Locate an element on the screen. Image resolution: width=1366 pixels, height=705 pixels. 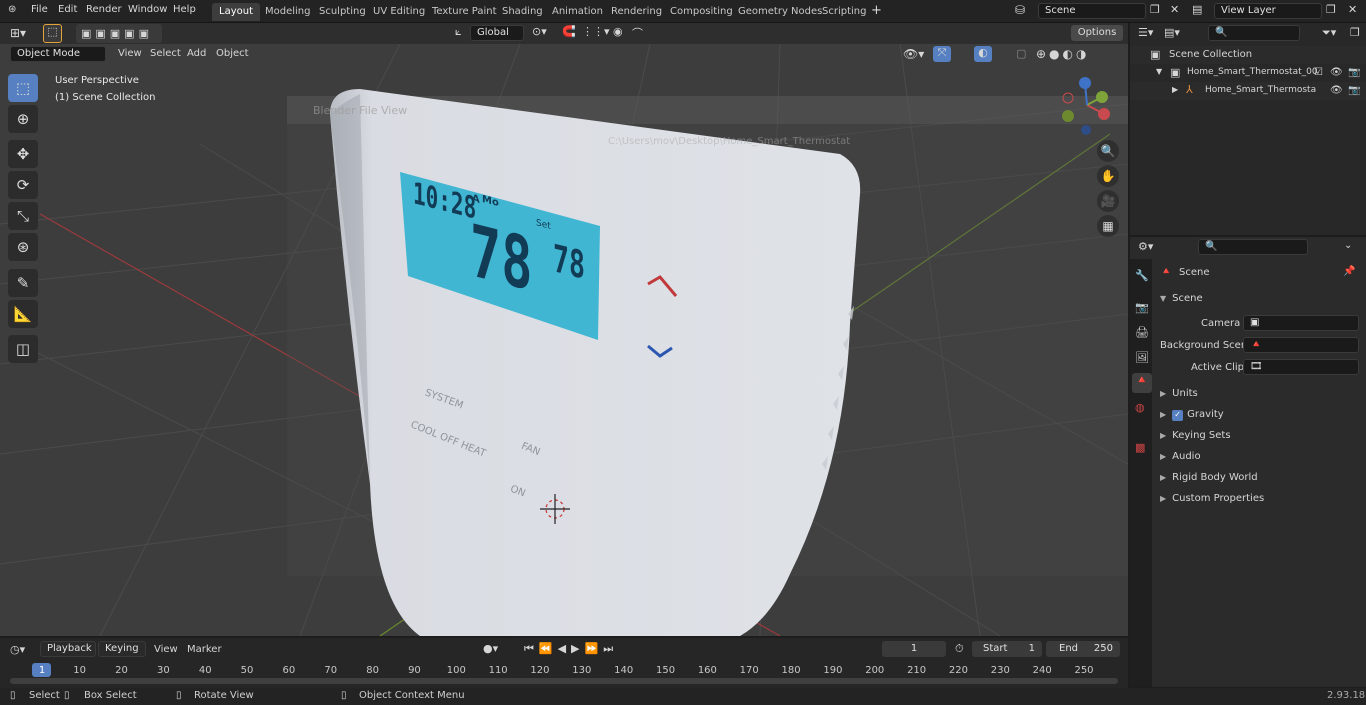
scene-tab-icon: 🔺 is located at coordinates (1142, 383).